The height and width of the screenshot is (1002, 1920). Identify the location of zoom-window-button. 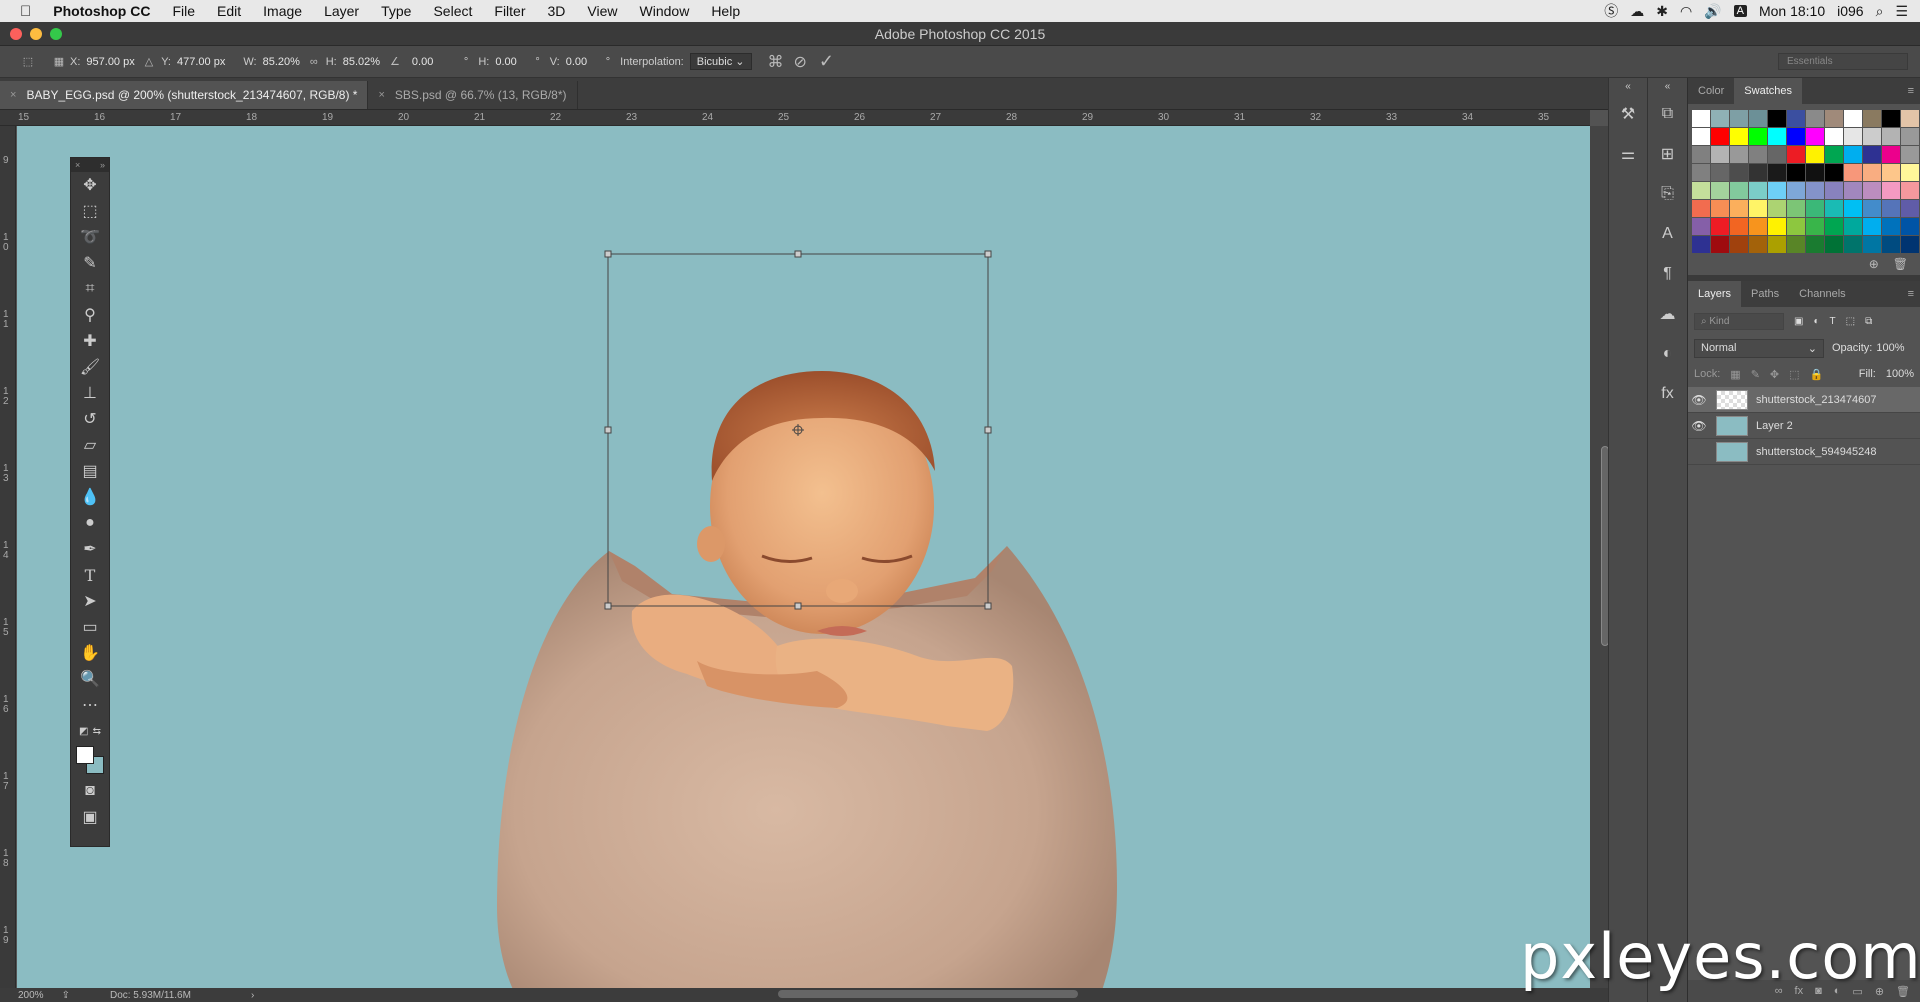
(56, 34).